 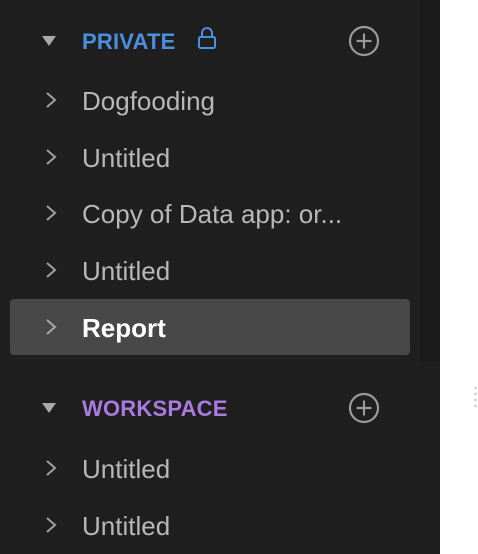 What do you see at coordinates (210, 327) in the screenshot?
I see `tree-item-report: Report` at bounding box center [210, 327].